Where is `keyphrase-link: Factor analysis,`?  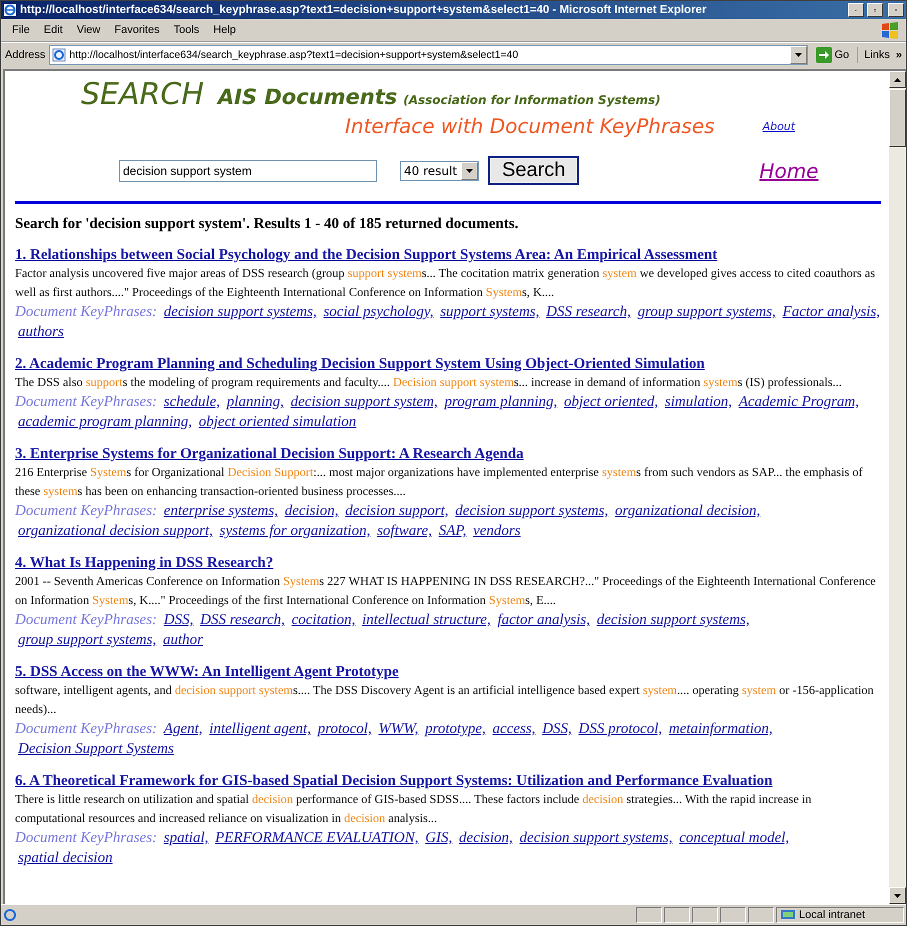 keyphrase-link: Factor analysis, is located at coordinates (831, 312).